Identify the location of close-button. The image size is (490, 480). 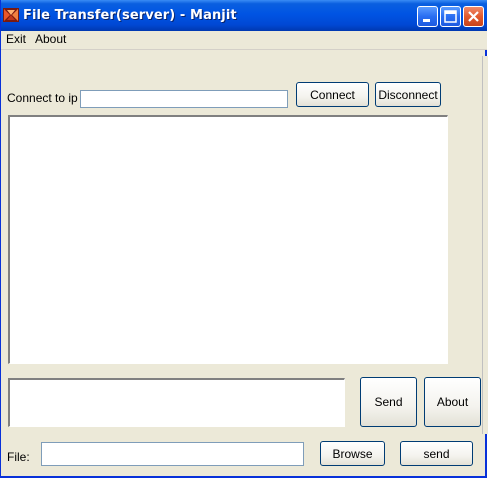
(473, 16).